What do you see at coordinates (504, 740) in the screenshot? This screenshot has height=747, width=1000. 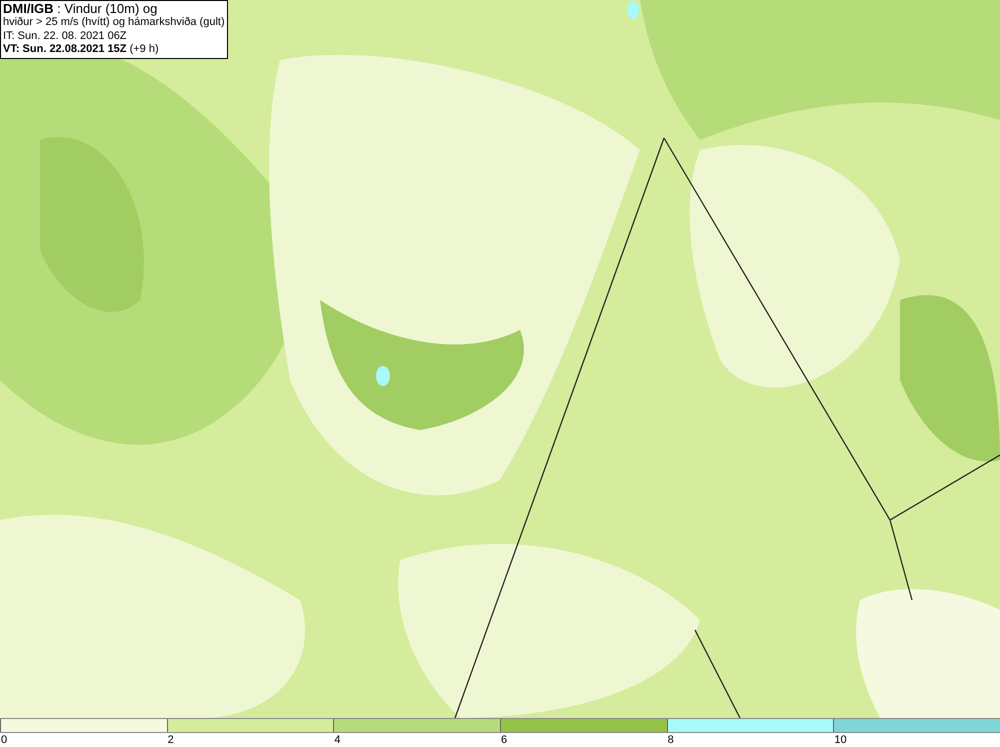 I see `scale-label: 6` at bounding box center [504, 740].